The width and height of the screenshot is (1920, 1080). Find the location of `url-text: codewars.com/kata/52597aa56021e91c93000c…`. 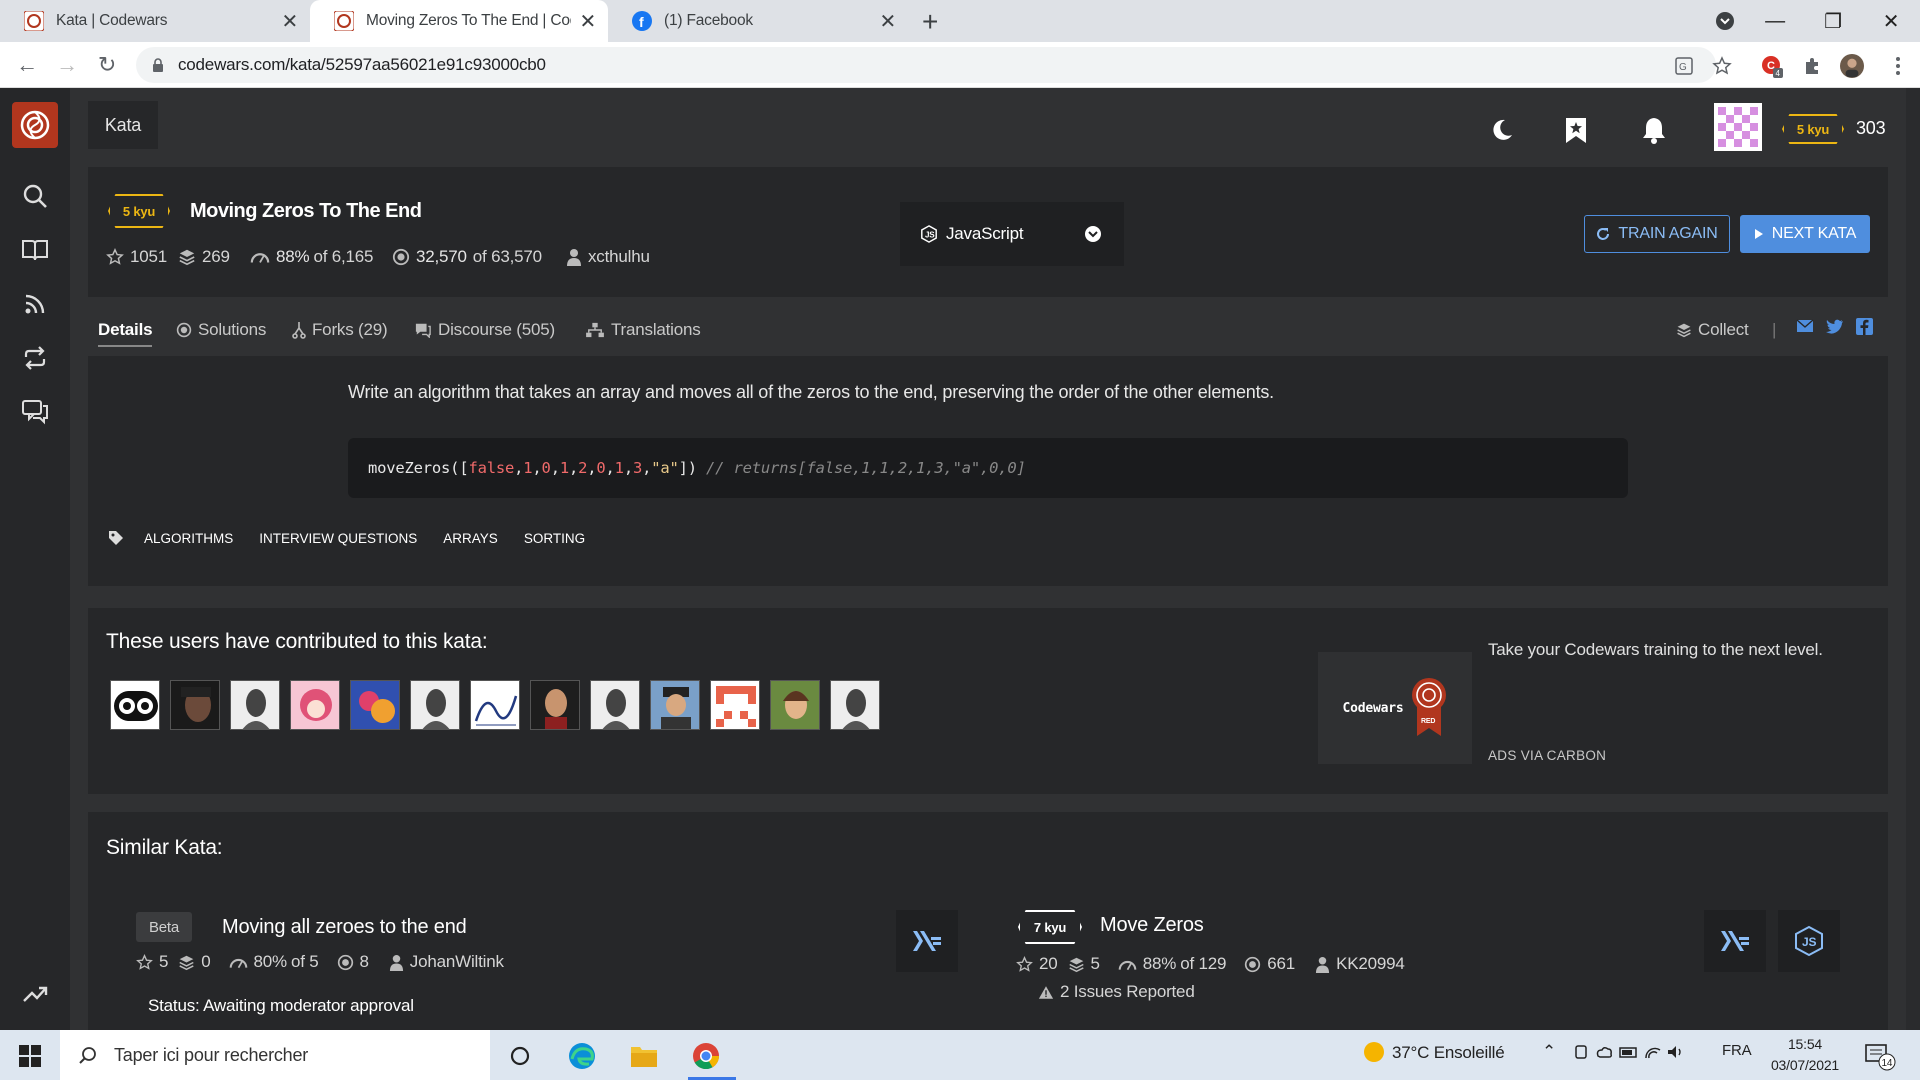

url-text: codewars.com/kata/52597aa56021e91c93000c… is located at coordinates (362, 64).